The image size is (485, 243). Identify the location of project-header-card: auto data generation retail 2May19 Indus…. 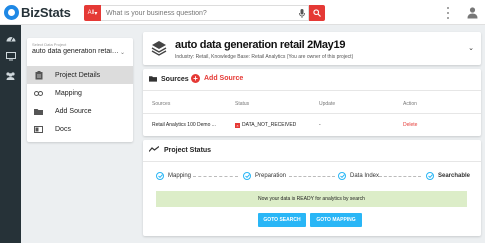
(312, 48).